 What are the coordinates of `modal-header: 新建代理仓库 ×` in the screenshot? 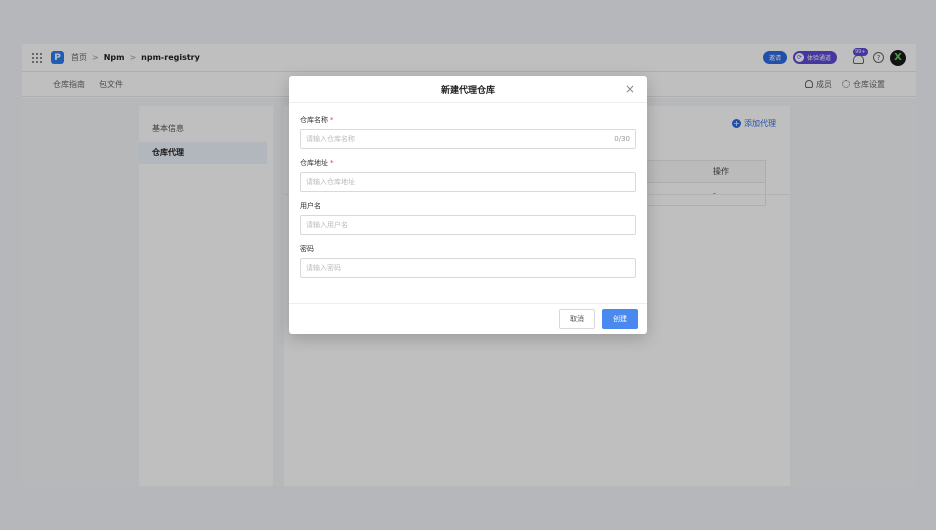 It's located at (468, 89).